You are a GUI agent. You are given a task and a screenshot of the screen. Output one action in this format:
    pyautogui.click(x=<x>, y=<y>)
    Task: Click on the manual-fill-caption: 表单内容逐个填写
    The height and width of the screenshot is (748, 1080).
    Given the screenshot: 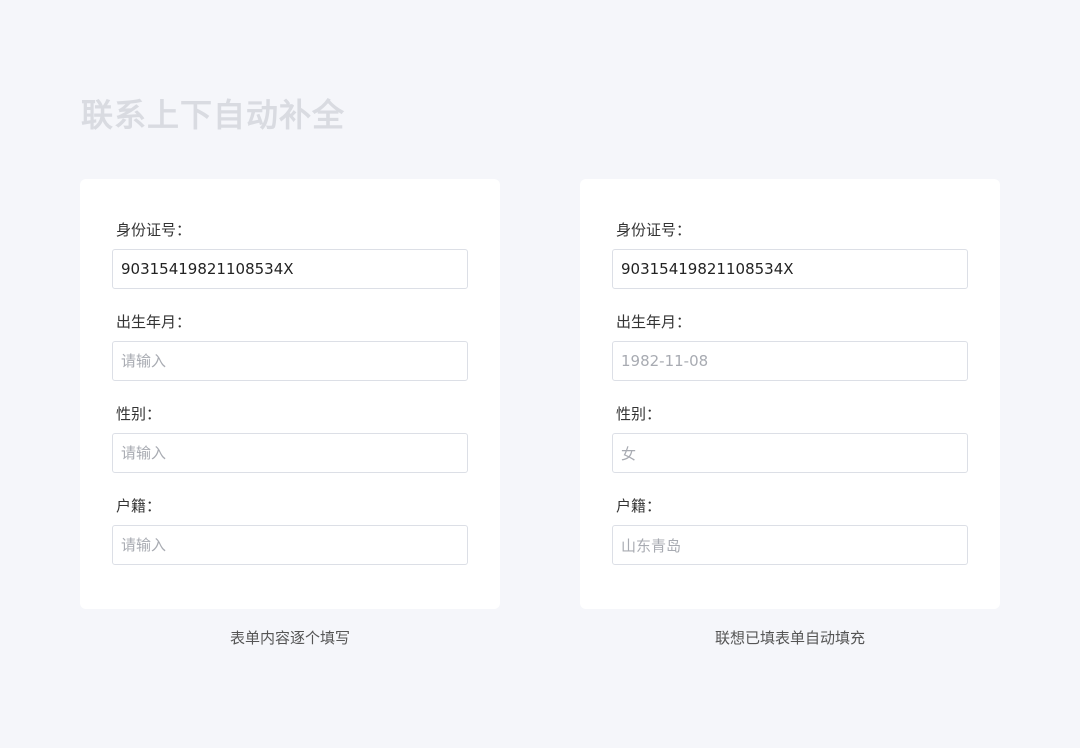 What is the action you would take?
    pyautogui.click(x=289, y=638)
    